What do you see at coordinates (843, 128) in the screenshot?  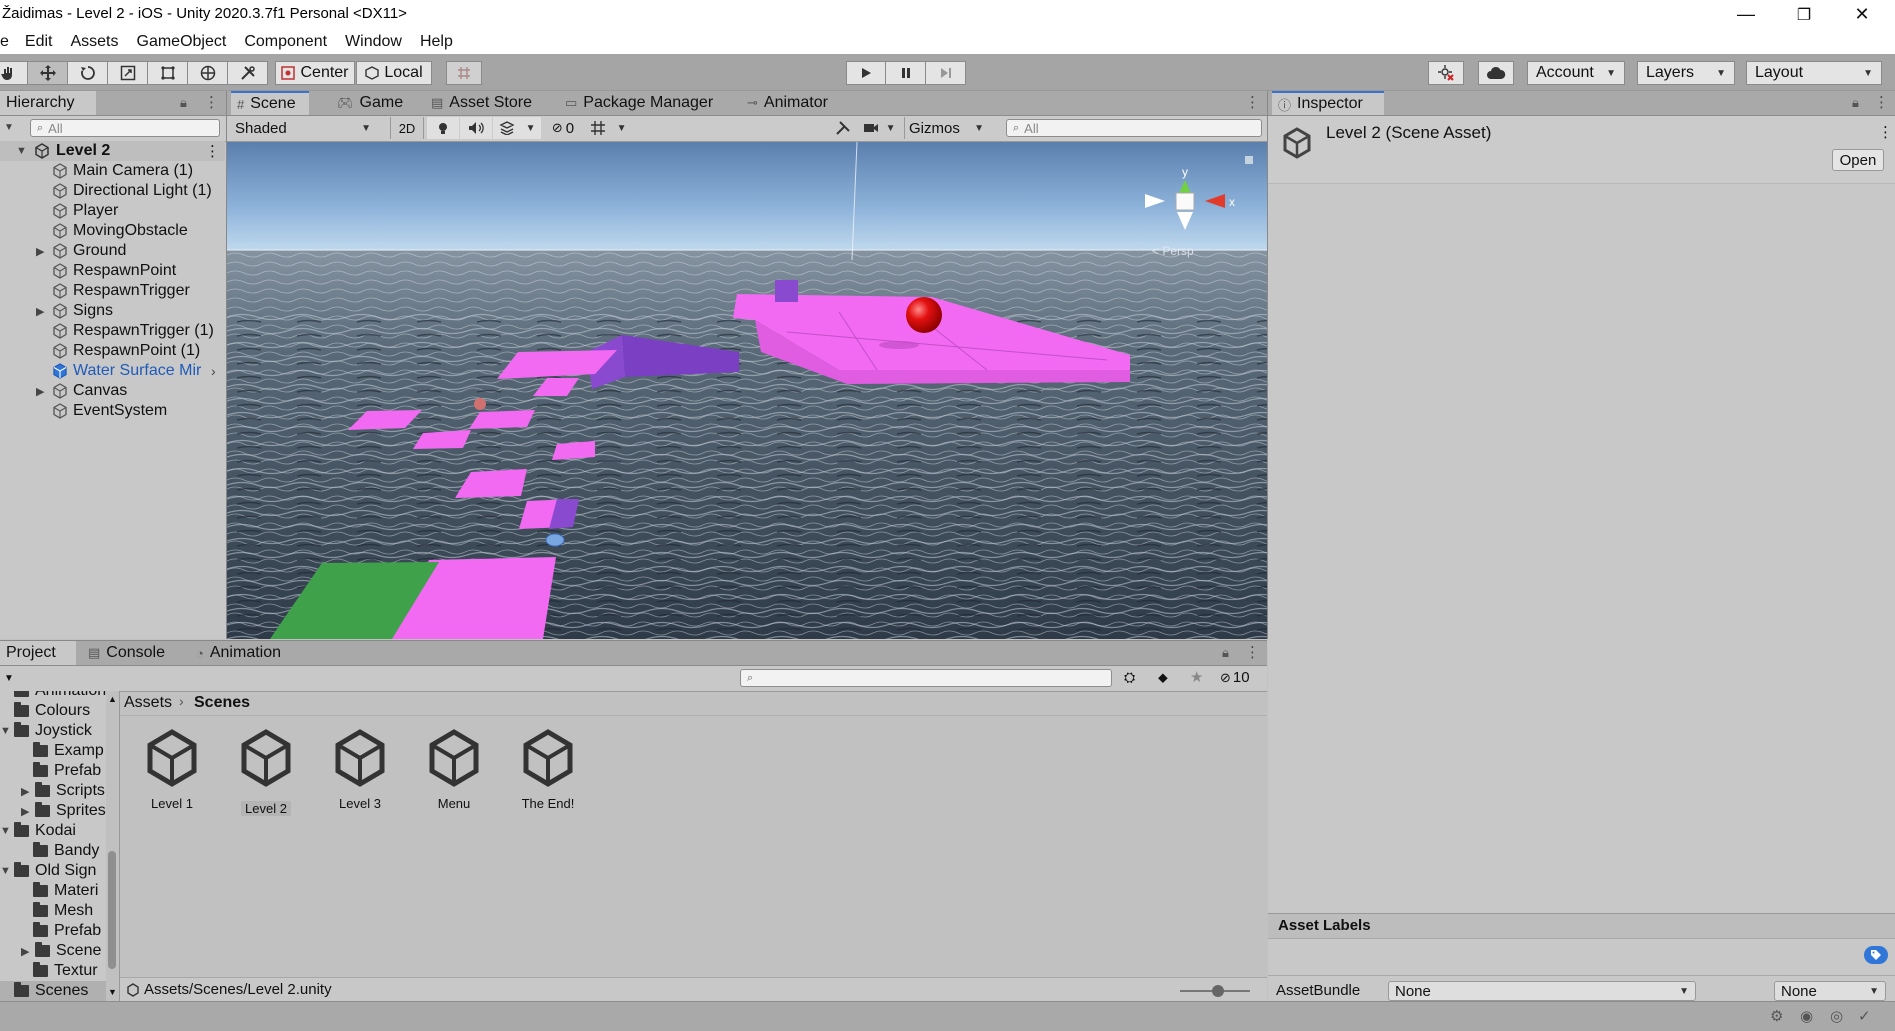 I see `tools-toggle` at bounding box center [843, 128].